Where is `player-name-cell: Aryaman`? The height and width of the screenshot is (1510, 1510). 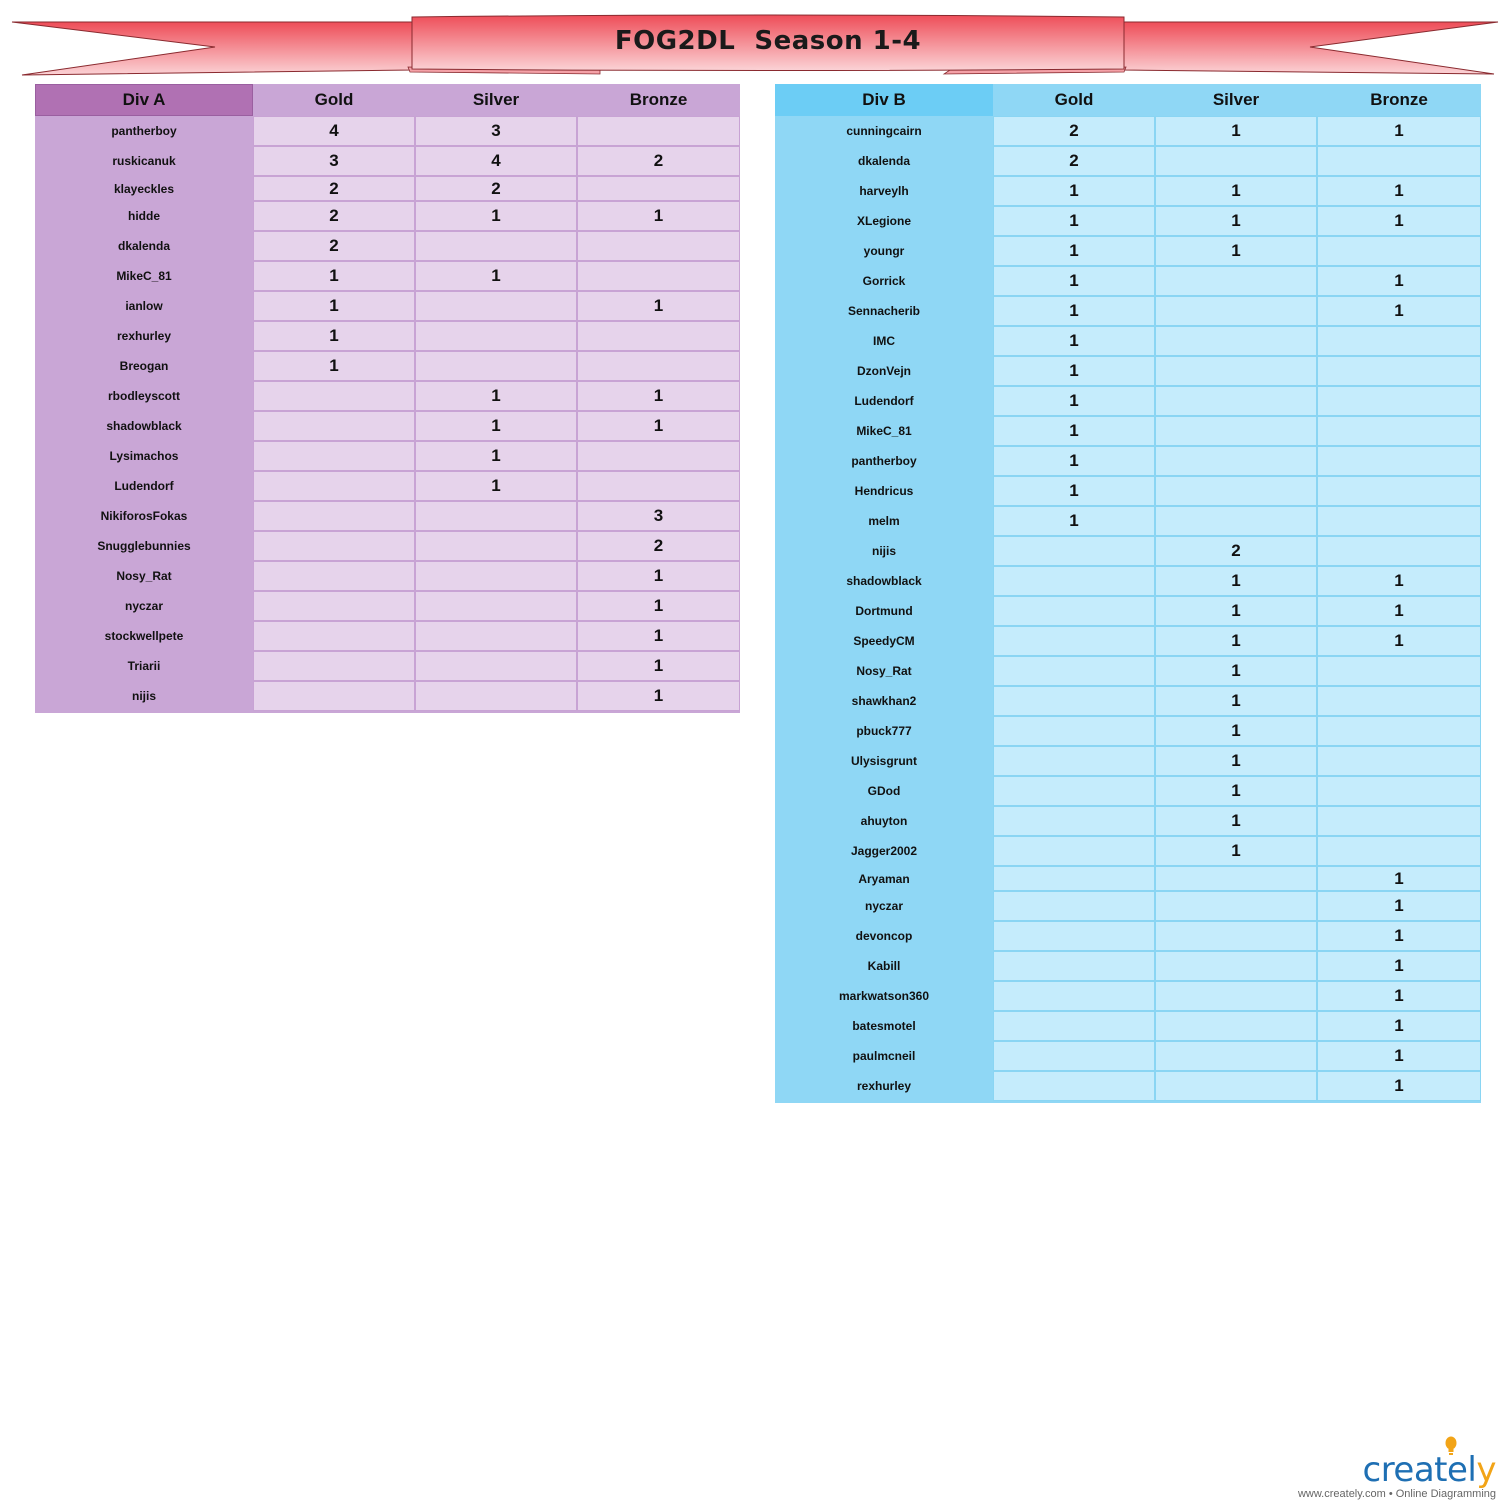 player-name-cell: Aryaman is located at coordinates (884, 878).